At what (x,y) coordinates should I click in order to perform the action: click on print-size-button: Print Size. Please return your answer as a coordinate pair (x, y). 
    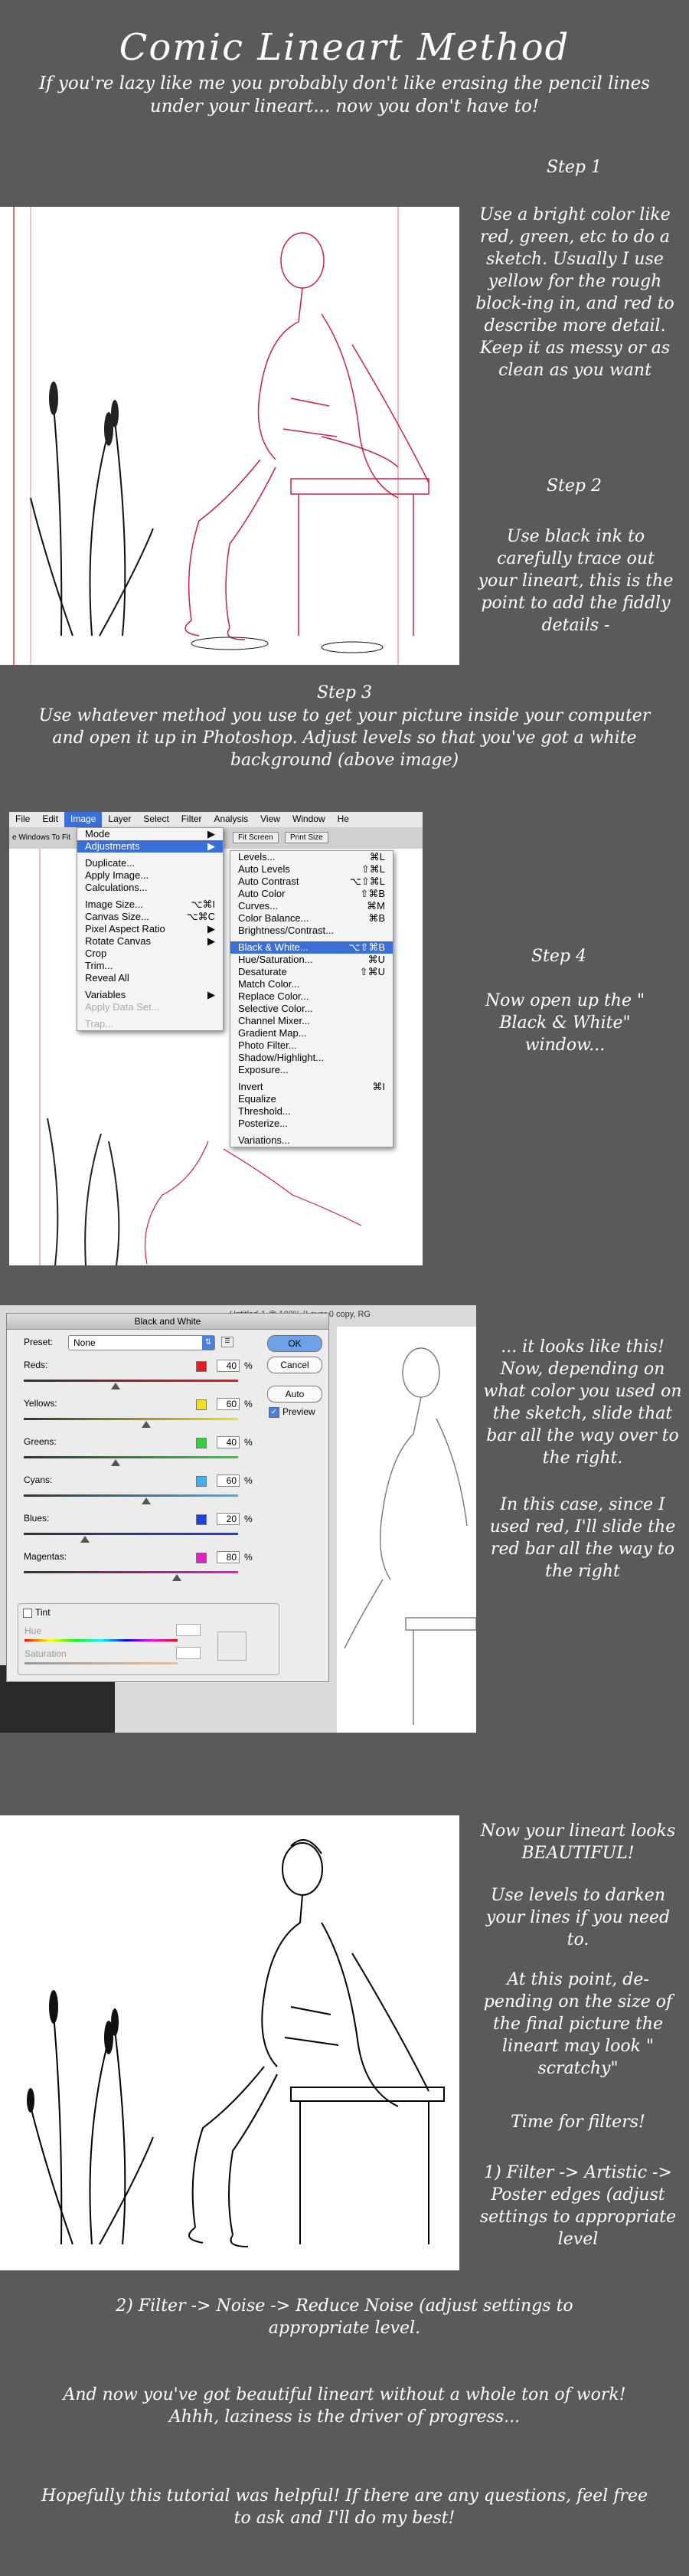
    Looking at the image, I should click on (306, 837).